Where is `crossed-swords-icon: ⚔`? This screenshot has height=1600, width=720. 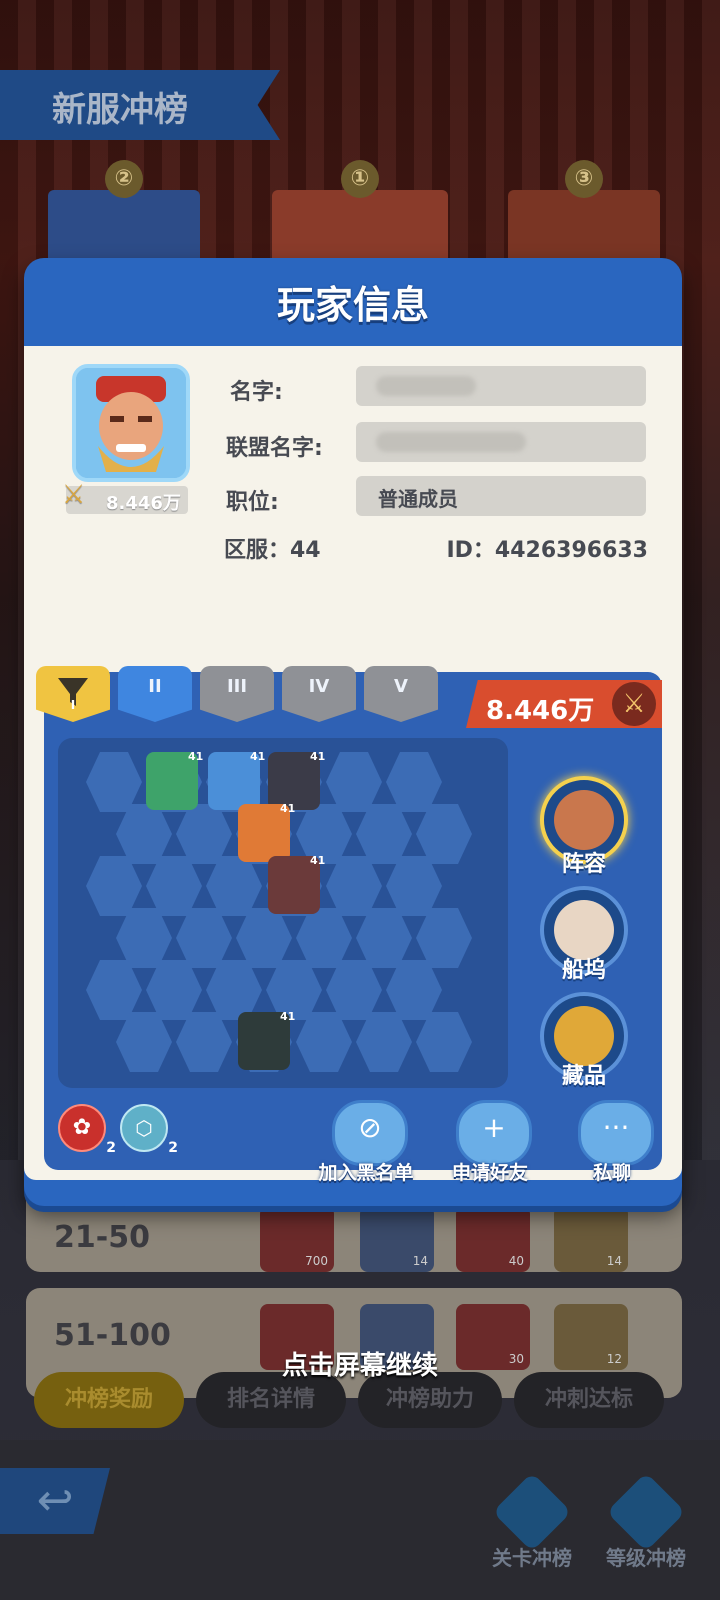 crossed-swords-icon: ⚔ is located at coordinates (74, 495).